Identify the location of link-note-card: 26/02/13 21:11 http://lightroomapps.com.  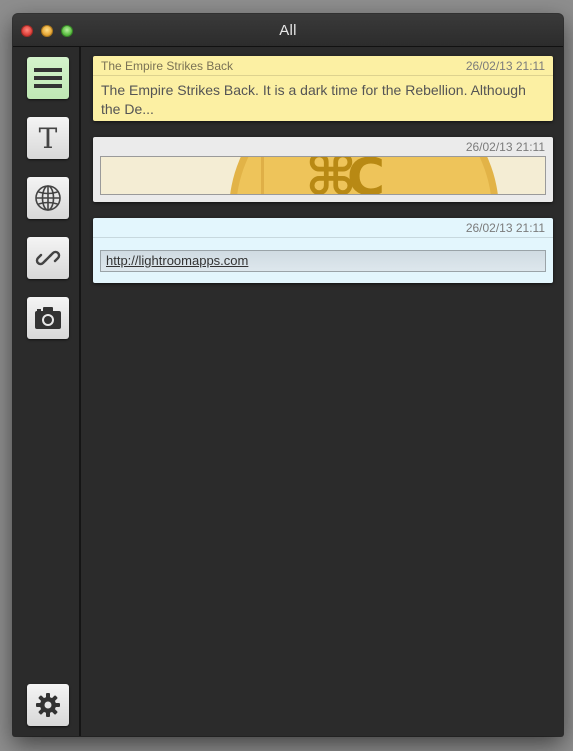
(323, 250).